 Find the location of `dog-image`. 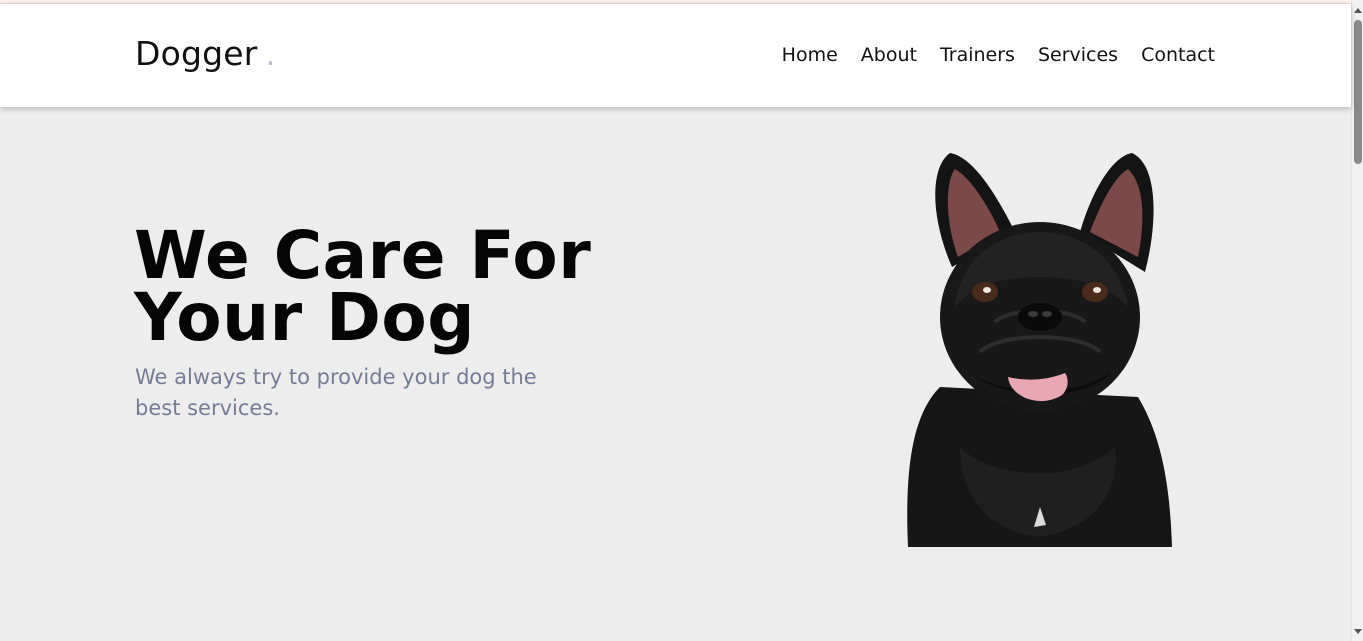

dog-image is located at coordinates (1039, 350).